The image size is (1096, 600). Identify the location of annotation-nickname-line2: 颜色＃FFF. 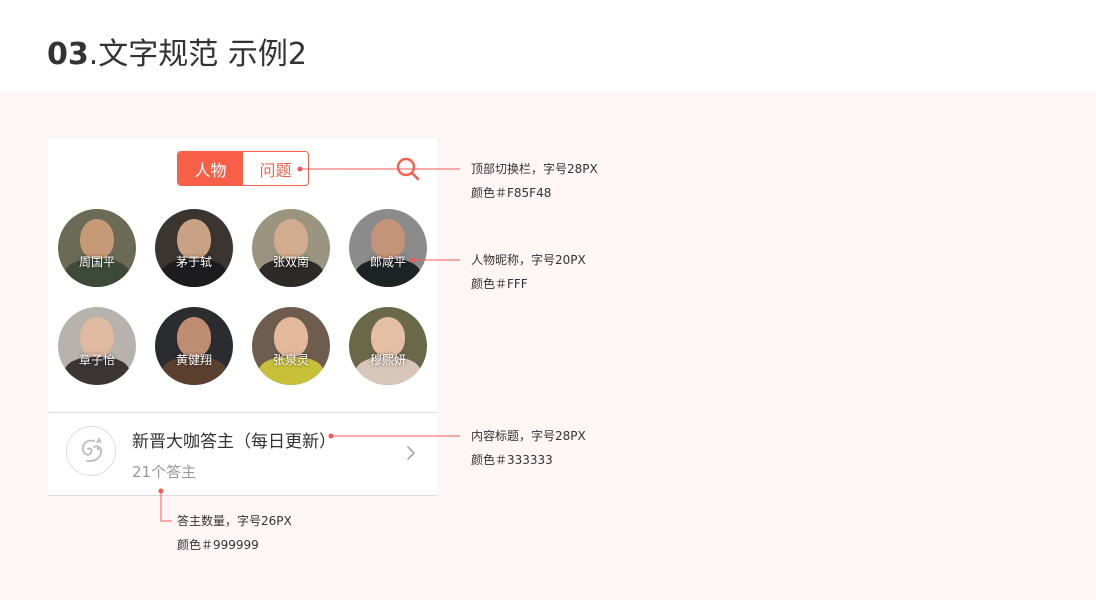
(499, 284).